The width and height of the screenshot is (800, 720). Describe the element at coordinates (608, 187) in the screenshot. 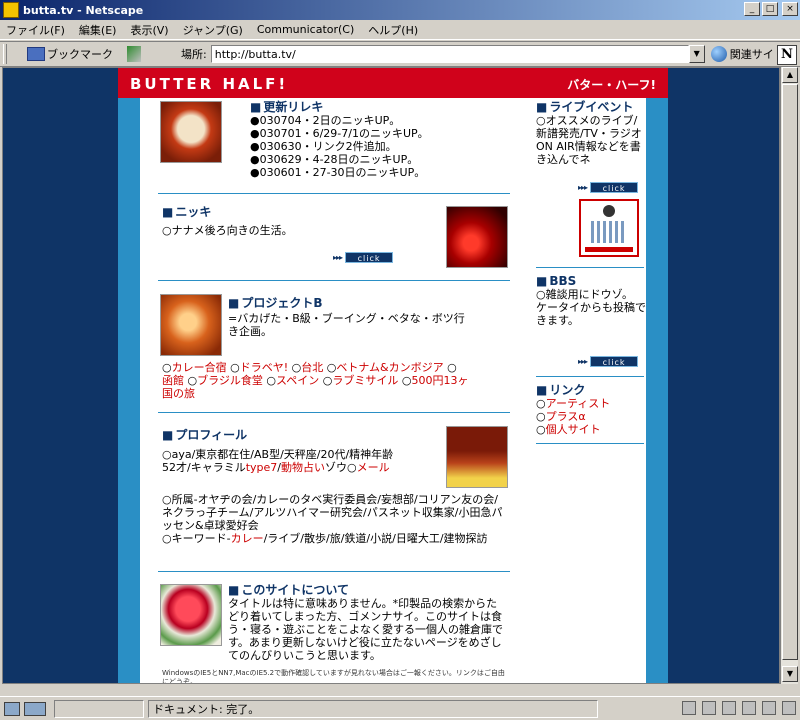

I see `live-click-button: ▸▸▸ click` at that location.